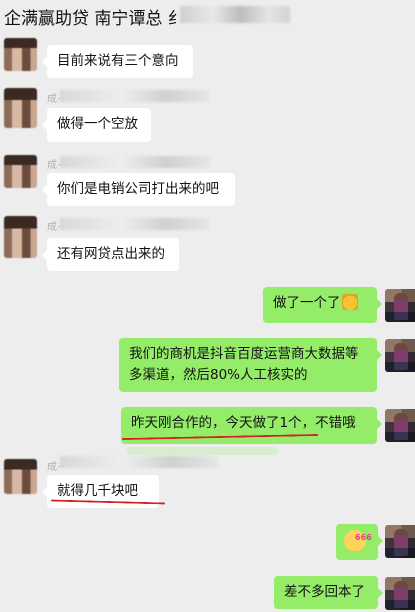 The width and height of the screenshot is (415, 612). I want to click on outgoing-emoji-bubble: 666, so click(359, 542).